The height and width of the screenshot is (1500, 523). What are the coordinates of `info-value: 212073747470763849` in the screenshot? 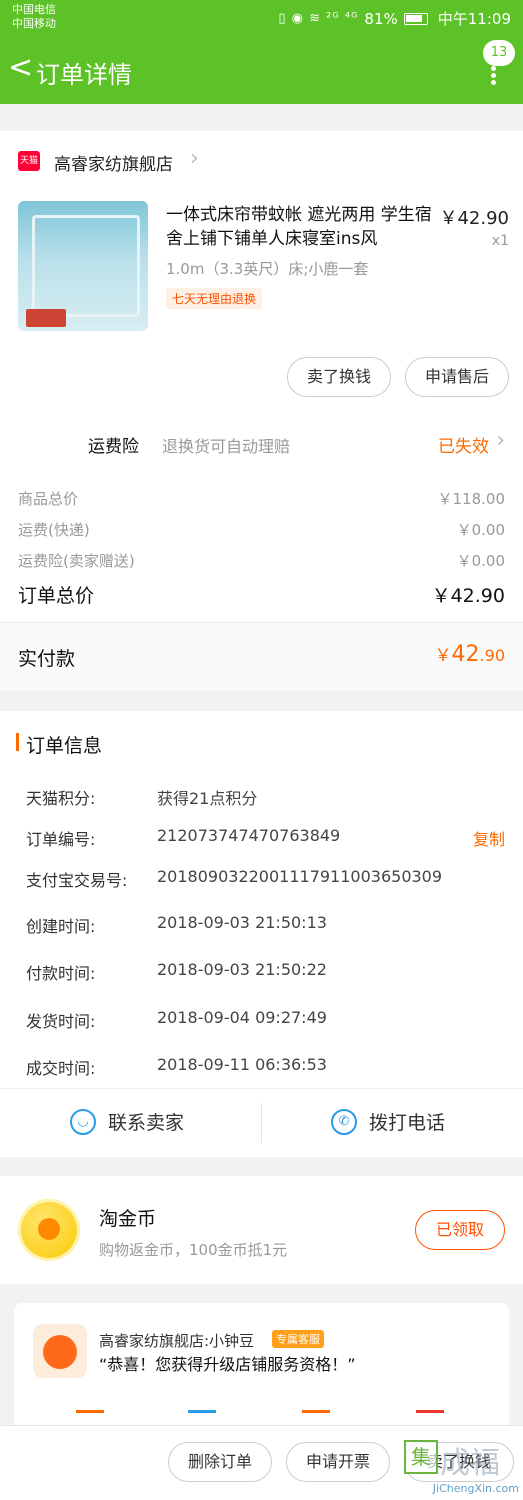 It's located at (249, 835).